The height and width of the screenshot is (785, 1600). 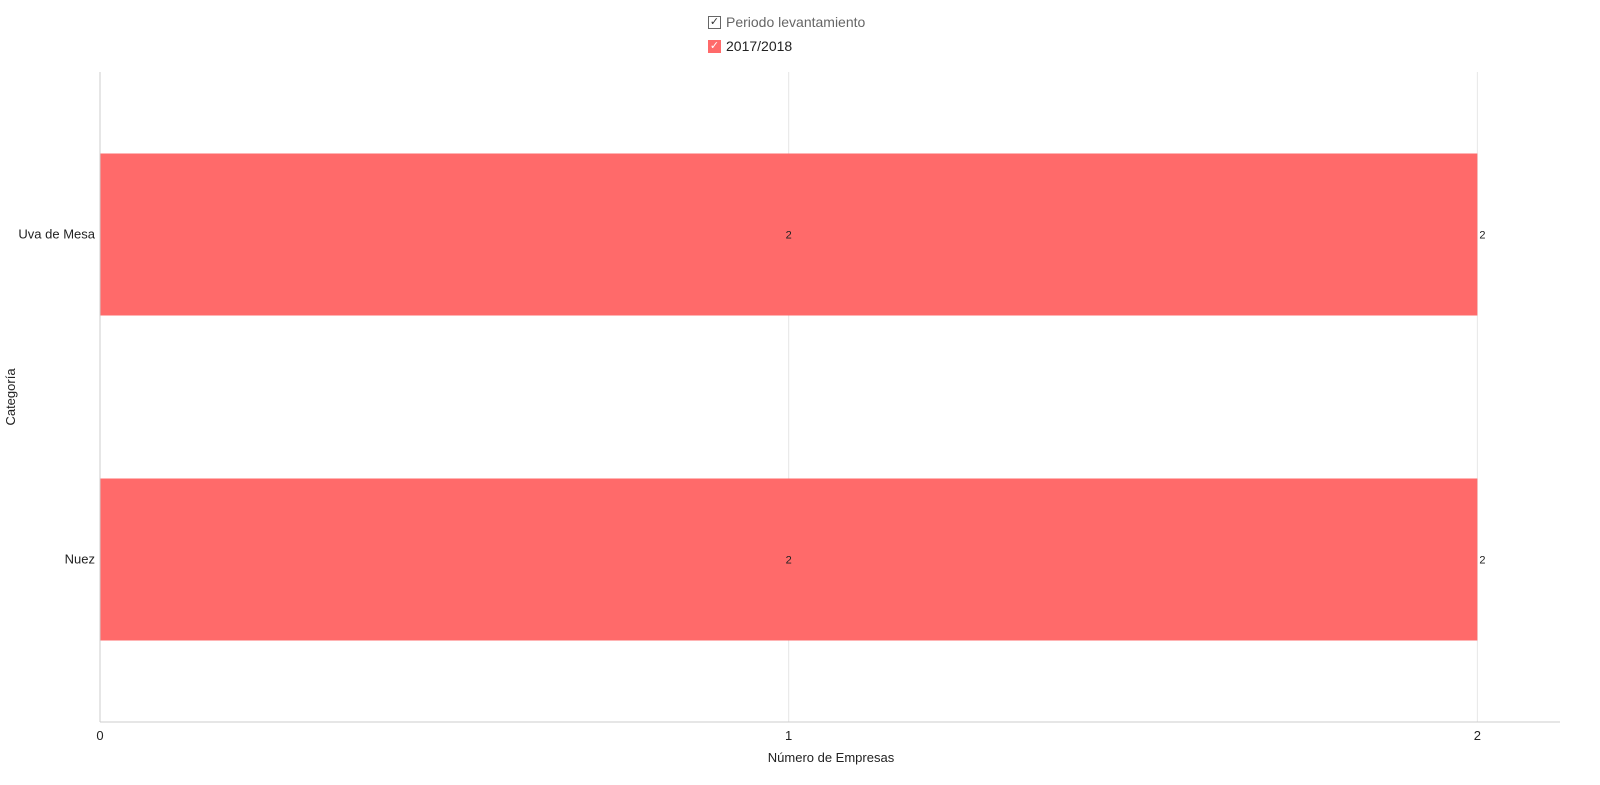 I want to click on y-axis-title: Categoría, so click(x=10, y=397).